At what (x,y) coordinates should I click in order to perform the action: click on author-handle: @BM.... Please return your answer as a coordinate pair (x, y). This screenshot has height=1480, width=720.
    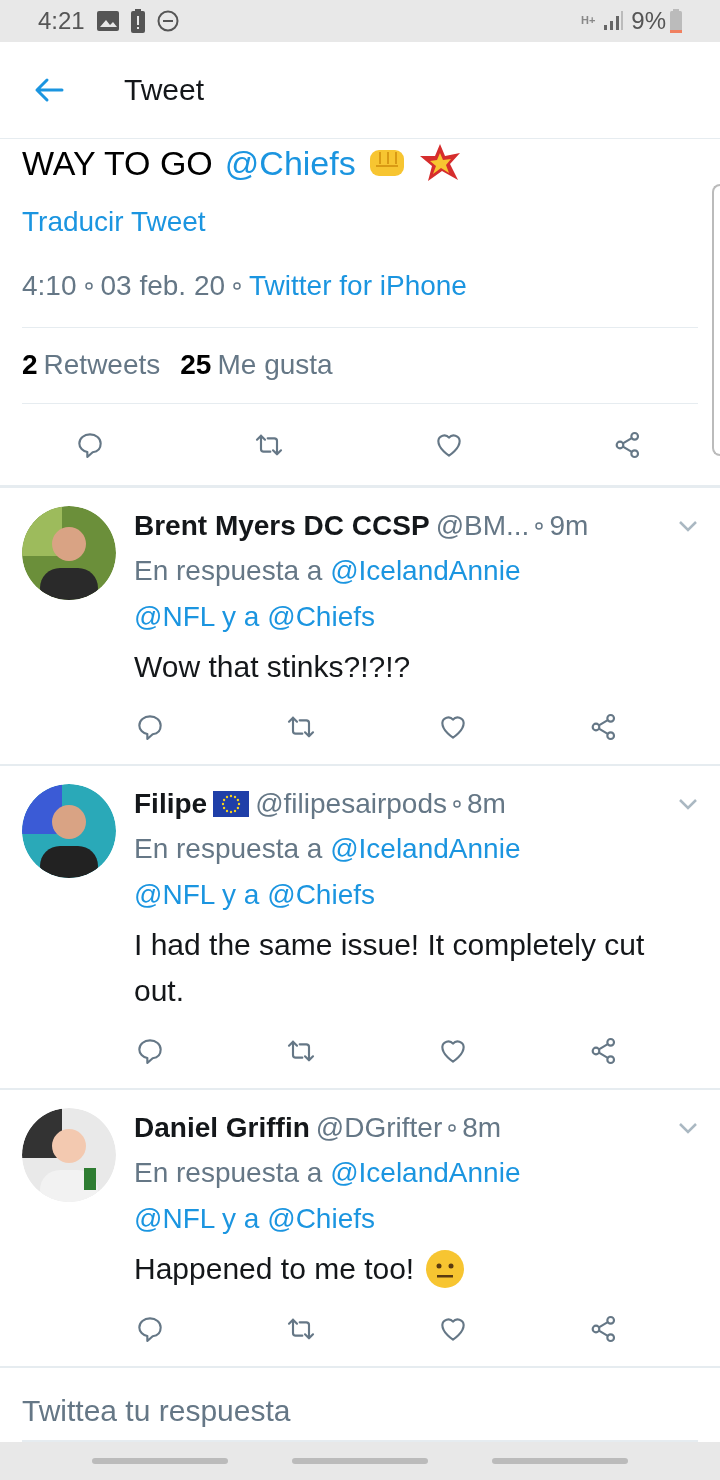
    Looking at the image, I should click on (482, 526).